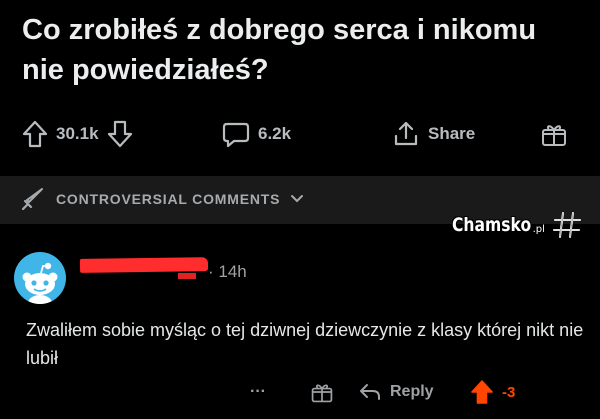 This screenshot has width=600, height=419. Describe the element at coordinates (482, 392) in the screenshot. I see `upvote-filled-icon` at that location.